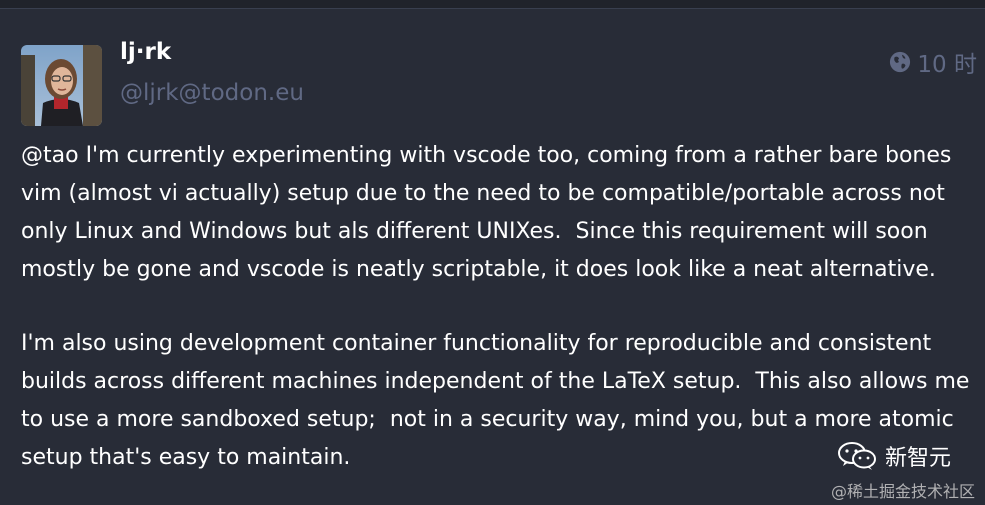  What do you see at coordinates (917, 458) in the screenshot?
I see `watermark-brand: 新智元` at bounding box center [917, 458].